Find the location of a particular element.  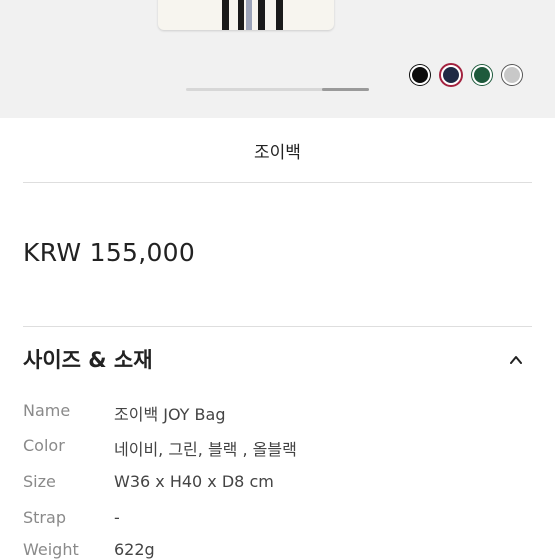

carousel-scrollbar is located at coordinates (277, 89).